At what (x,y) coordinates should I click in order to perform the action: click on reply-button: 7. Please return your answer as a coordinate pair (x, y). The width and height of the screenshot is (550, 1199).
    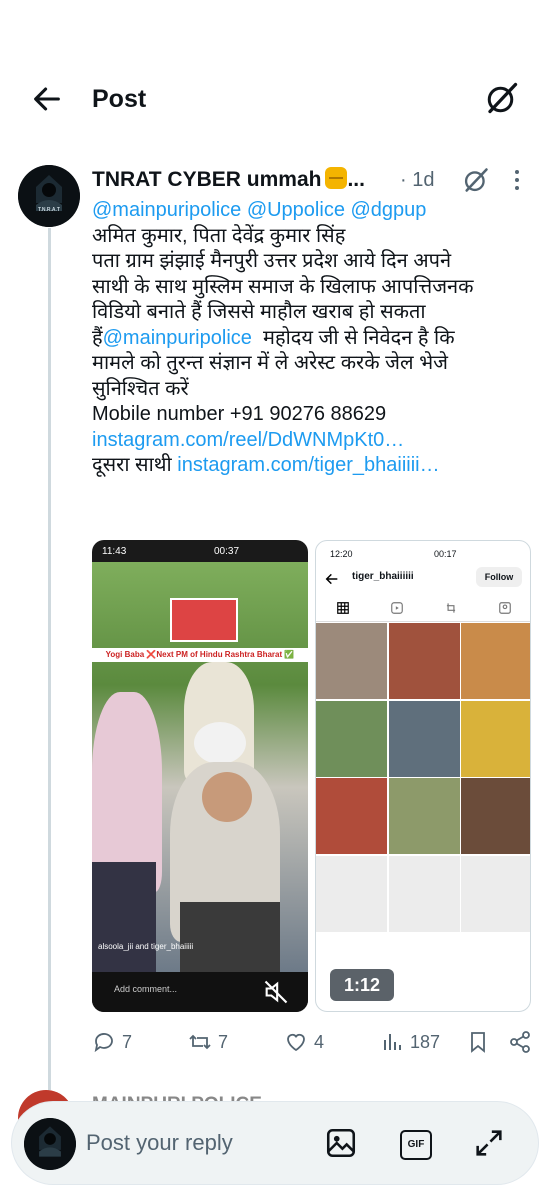
    Looking at the image, I should click on (112, 1042).